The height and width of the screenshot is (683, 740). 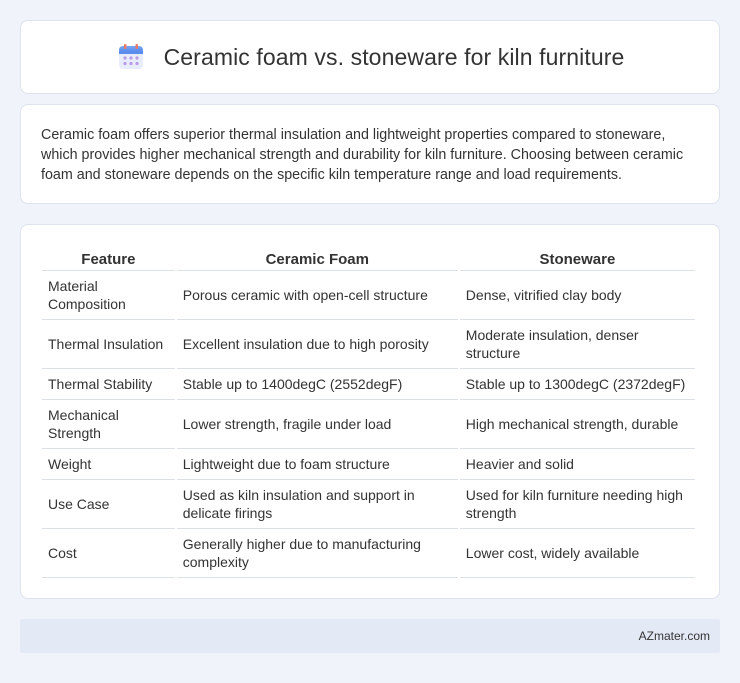 I want to click on stoneware-cell: Stable up to 1300degC (2372degF), so click(x=577, y=384).